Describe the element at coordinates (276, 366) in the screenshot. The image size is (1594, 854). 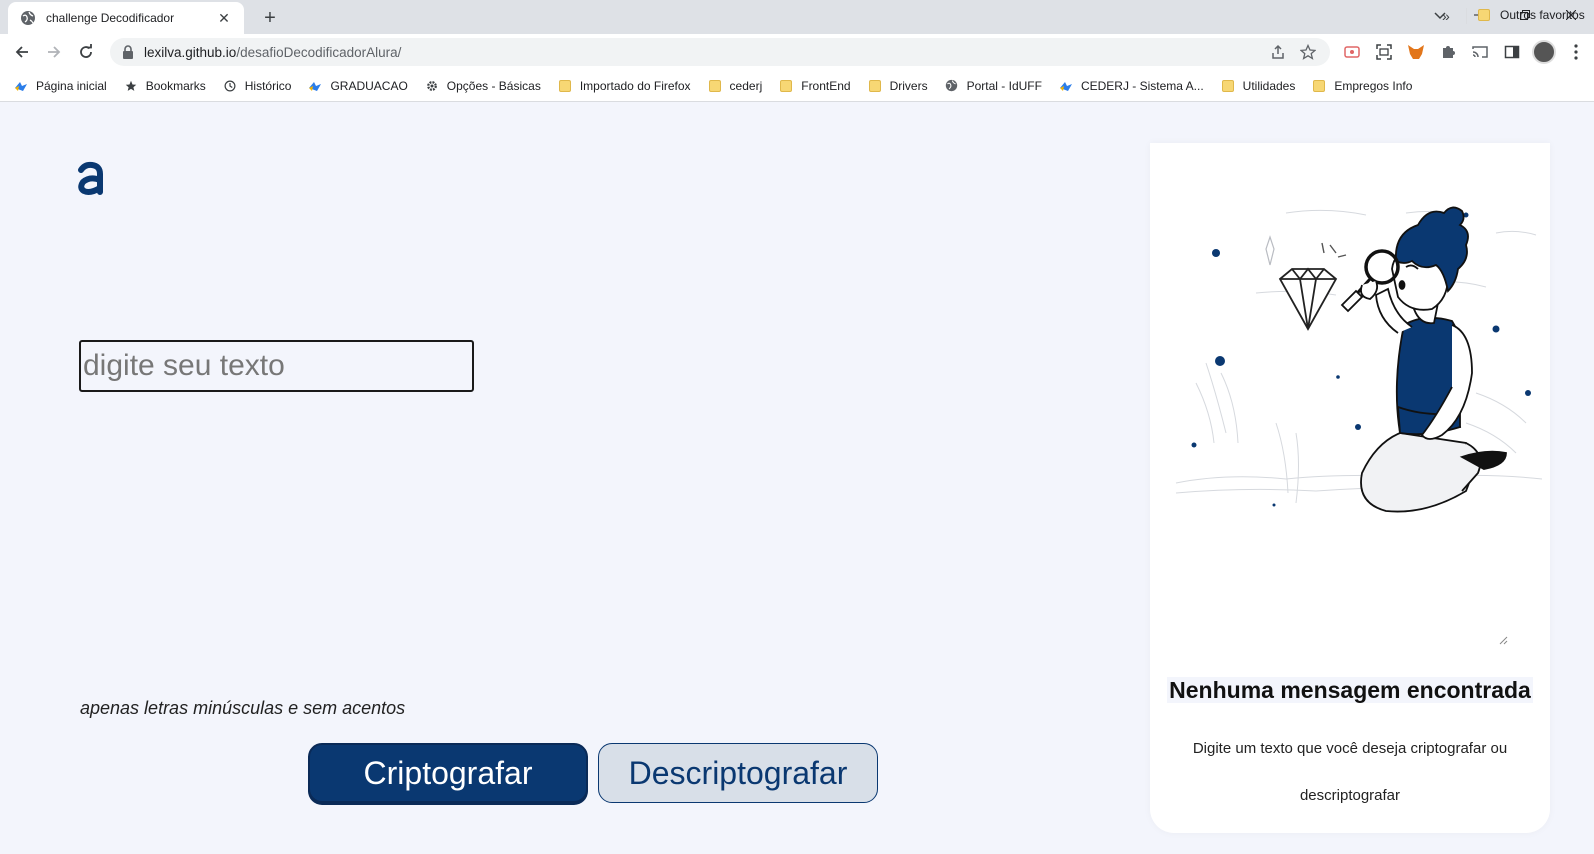
I see `message-input` at that location.